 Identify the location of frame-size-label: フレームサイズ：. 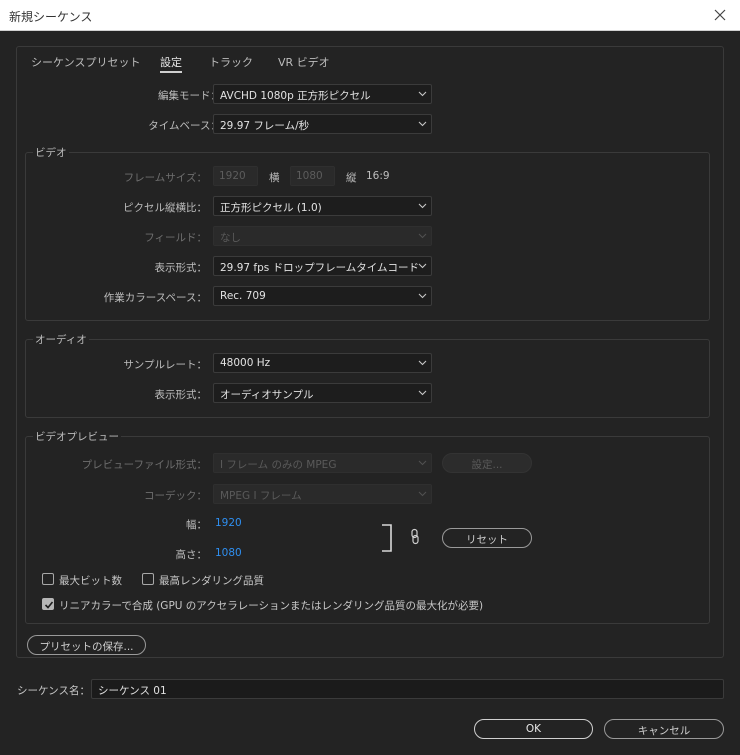
(165, 178).